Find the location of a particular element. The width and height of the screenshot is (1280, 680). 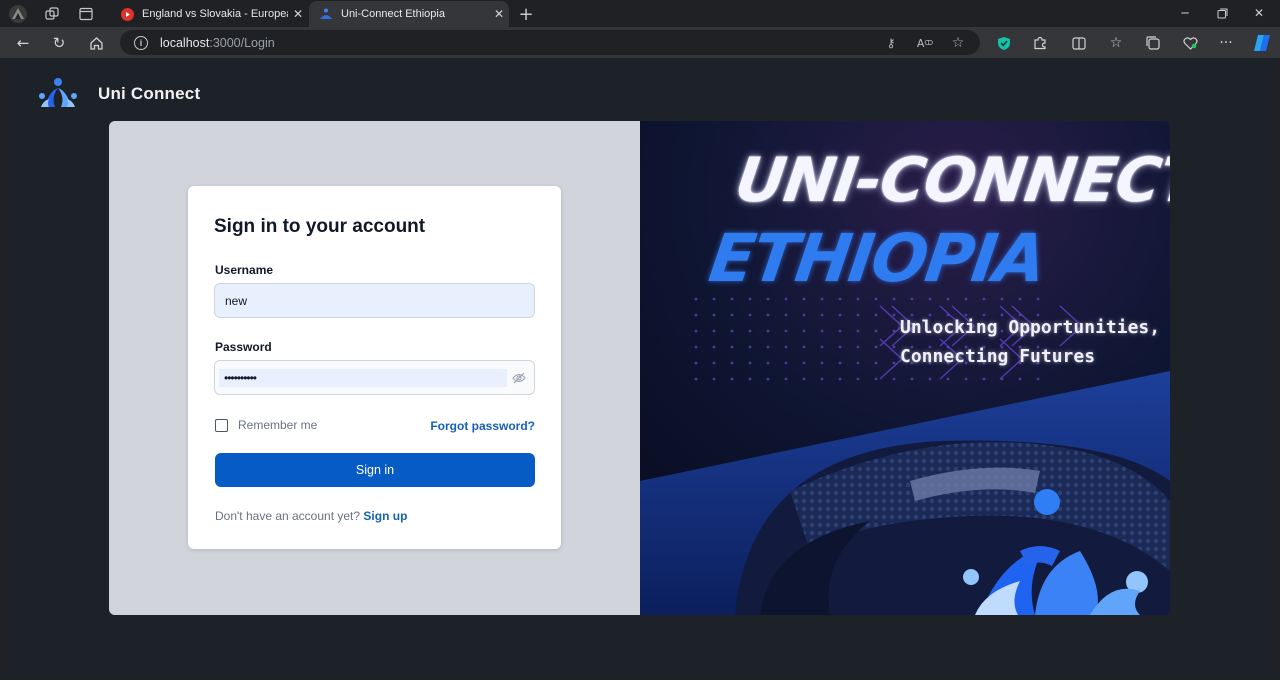

banner-tagline-line2: Connecting Futures is located at coordinates (998, 356).